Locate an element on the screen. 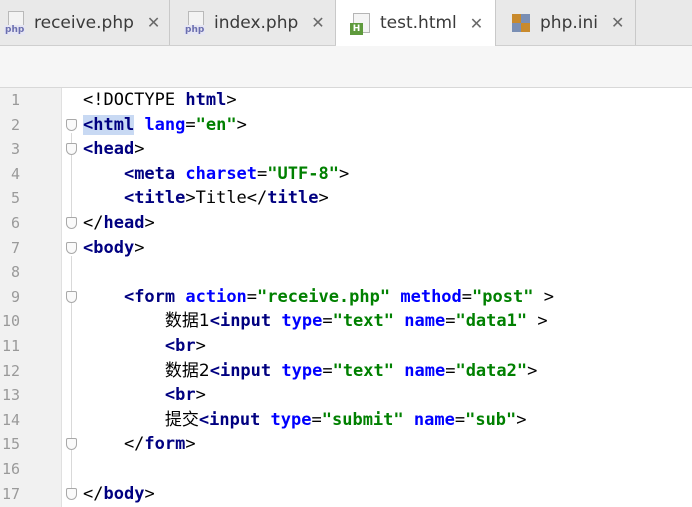 This screenshot has width=692, height=507. code-line: 15 </form> is located at coordinates (346, 444).